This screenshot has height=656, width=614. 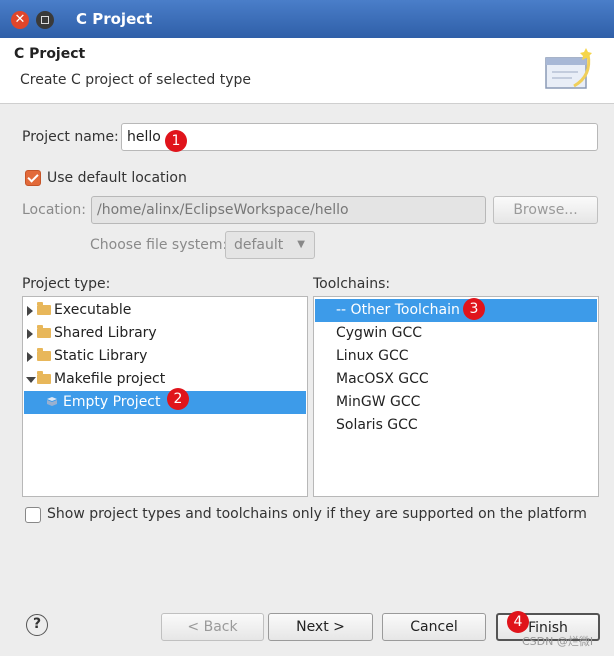 What do you see at coordinates (112, 402) in the screenshot?
I see `tree-item-label: Empty Project` at bounding box center [112, 402].